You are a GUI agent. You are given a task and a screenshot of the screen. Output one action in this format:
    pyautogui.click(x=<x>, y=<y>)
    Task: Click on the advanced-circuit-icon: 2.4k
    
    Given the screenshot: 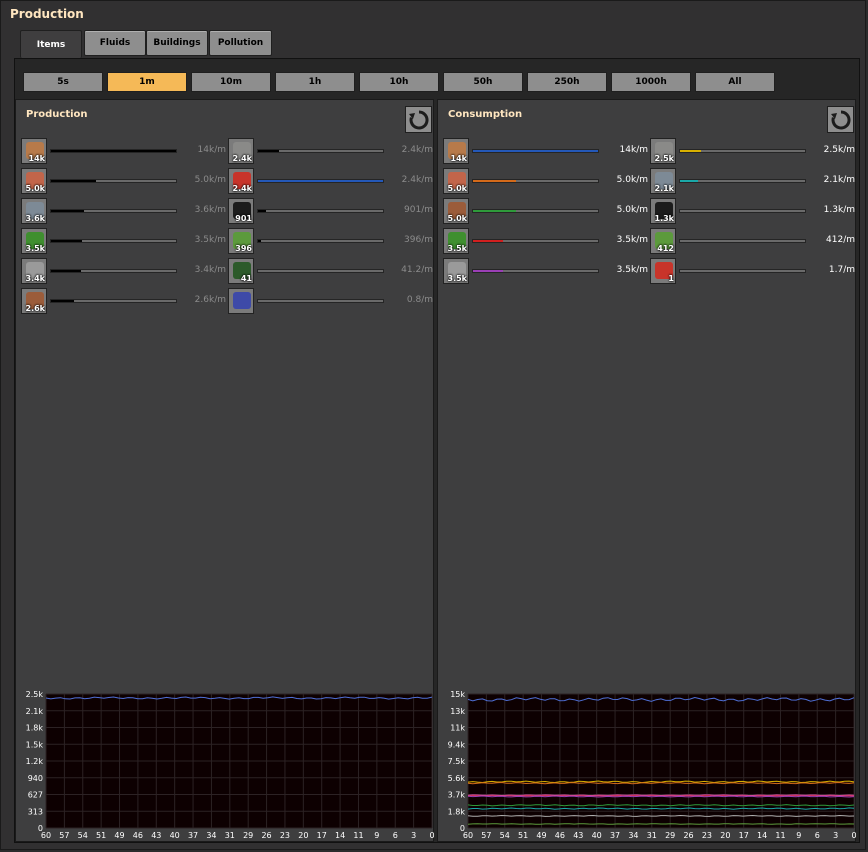 What is the action you would take?
    pyautogui.click(x=241, y=181)
    